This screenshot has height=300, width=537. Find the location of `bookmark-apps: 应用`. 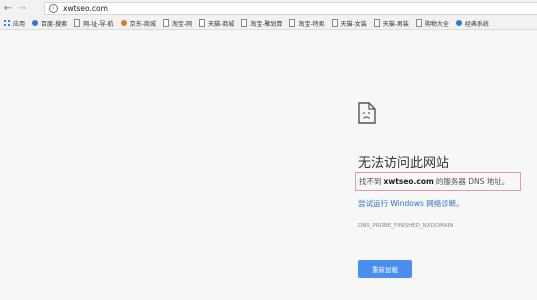

bookmark-apps: 应用 is located at coordinates (14, 23).